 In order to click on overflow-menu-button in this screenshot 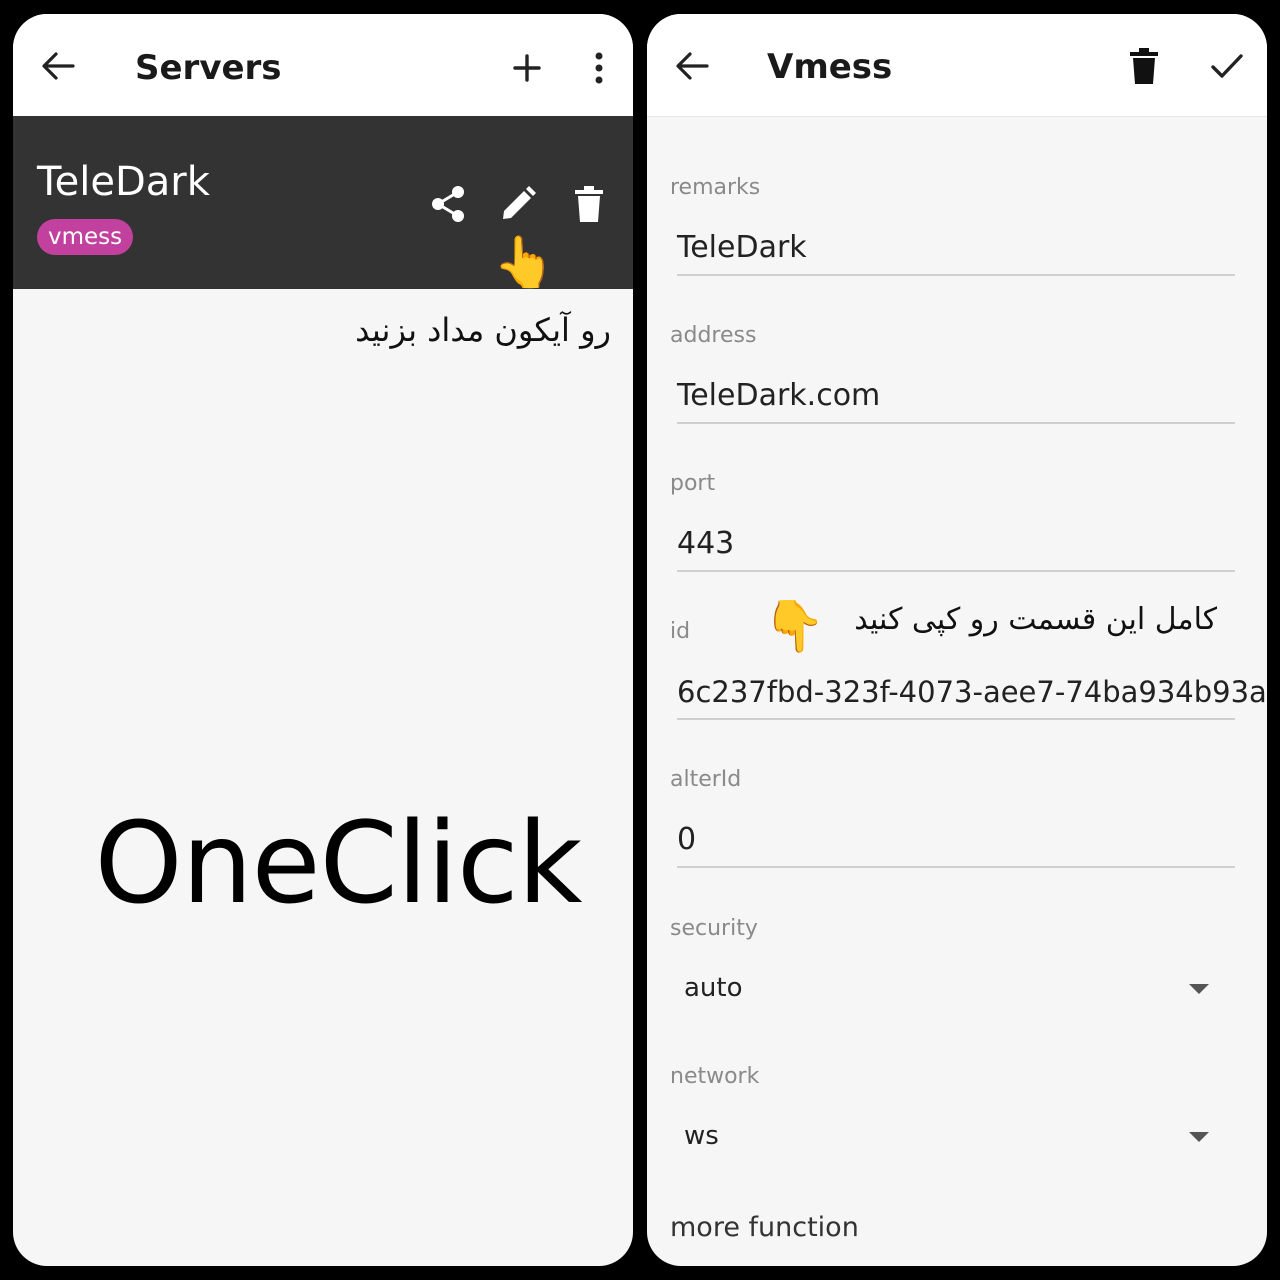, I will do `click(599, 68)`.